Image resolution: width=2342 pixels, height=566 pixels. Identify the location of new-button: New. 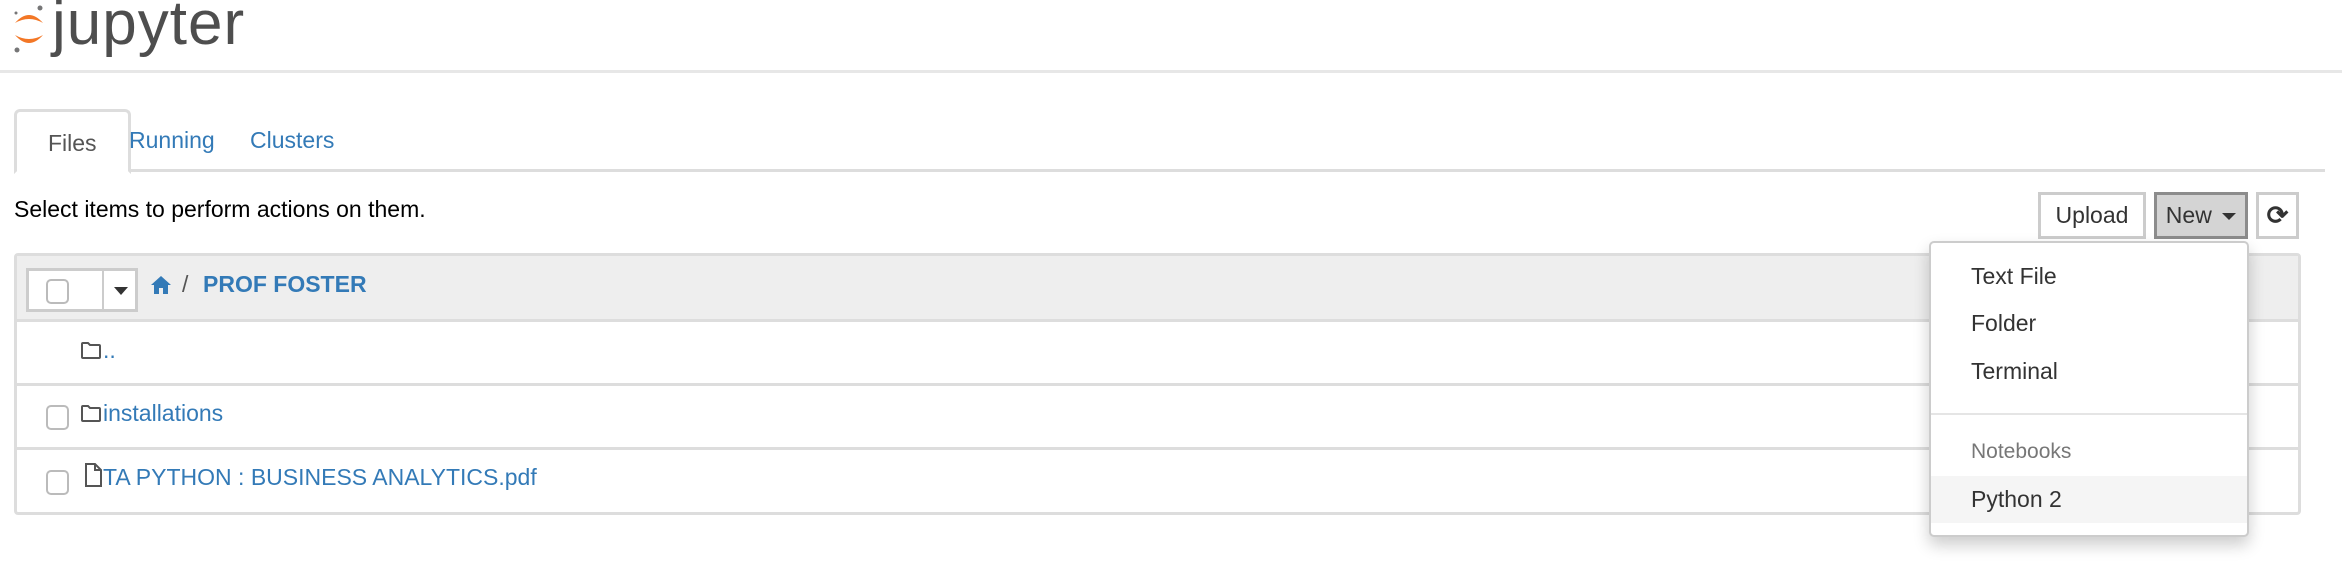
(2201, 215).